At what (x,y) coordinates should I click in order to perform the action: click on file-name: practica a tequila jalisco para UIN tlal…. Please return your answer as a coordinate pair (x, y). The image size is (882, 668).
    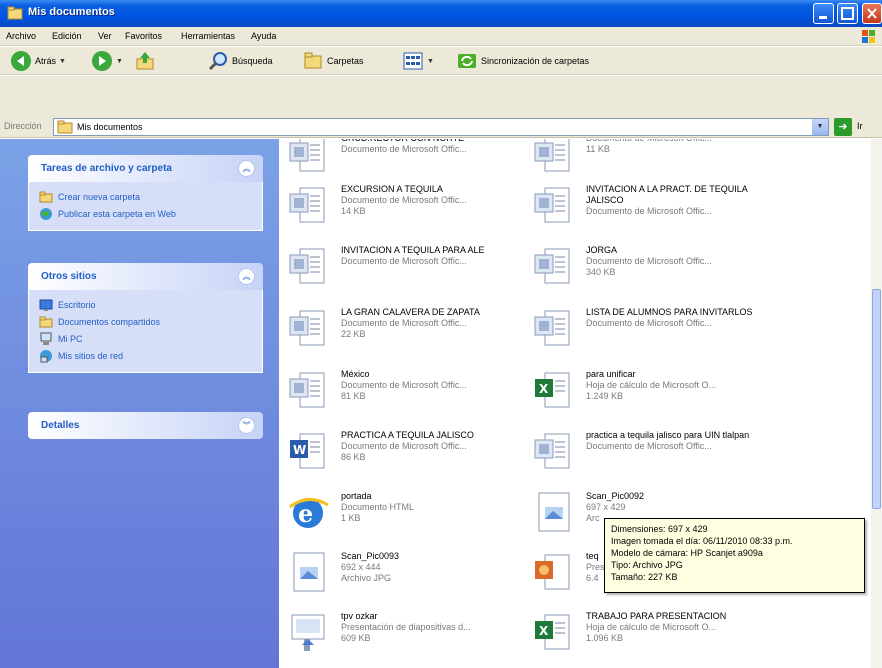
    Looking at the image, I should click on (668, 435).